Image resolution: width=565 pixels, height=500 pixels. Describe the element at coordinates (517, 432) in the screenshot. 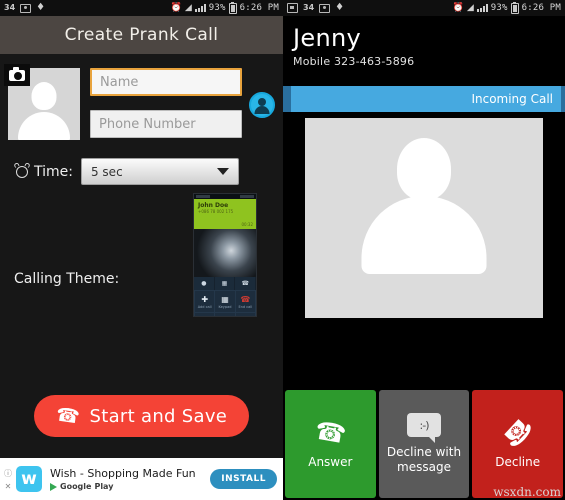

I see `phone-down-icon: ☎` at that location.